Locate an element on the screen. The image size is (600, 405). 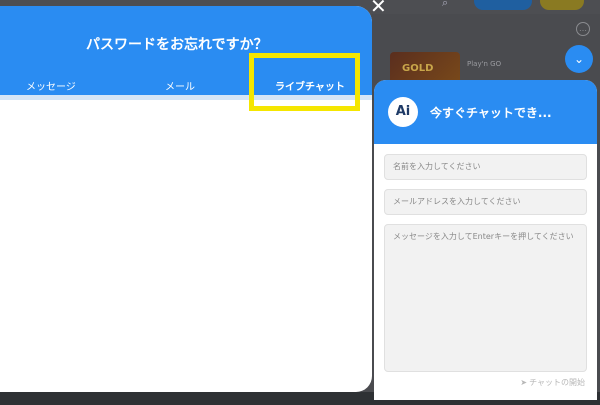
start-chat-button: ➤ チャットの開始 is located at coordinates (552, 382).